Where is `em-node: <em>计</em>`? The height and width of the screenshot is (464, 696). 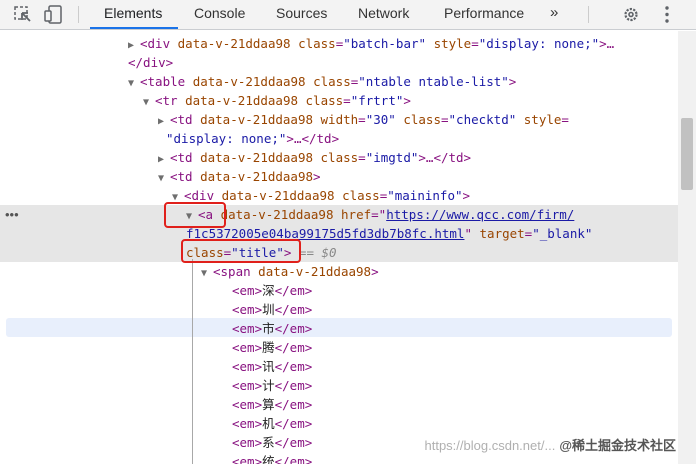 em-node: <em>计</em> is located at coordinates (339, 385).